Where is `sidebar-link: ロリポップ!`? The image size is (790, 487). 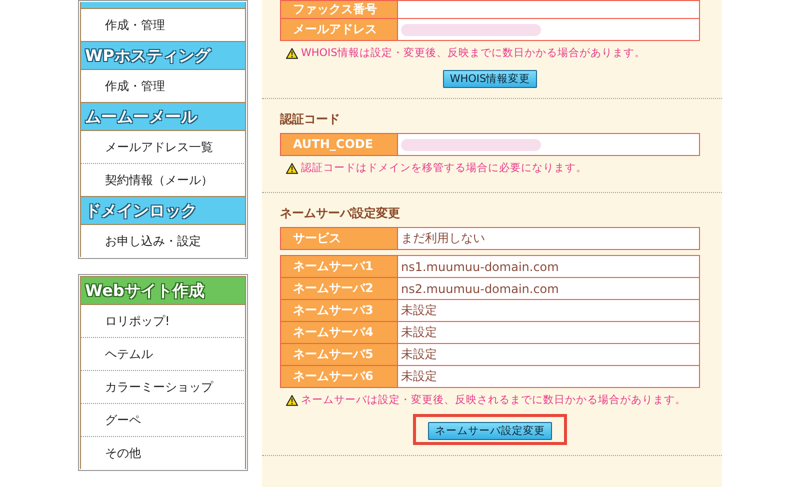 sidebar-link: ロリポップ! is located at coordinates (163, 321).